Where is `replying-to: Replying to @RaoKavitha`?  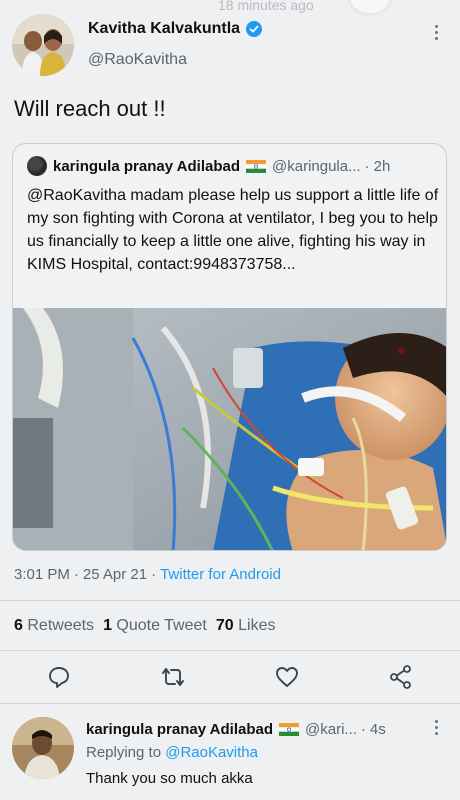 replying-to: Replying to @RaoKavitha is located at coordinates (172, 752).